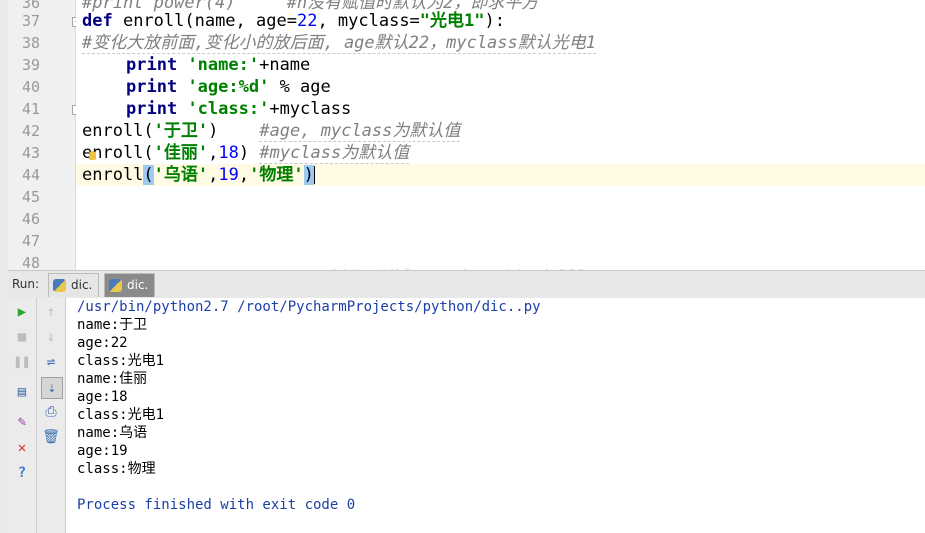  Describe the element at coordinates (102, 451) in the screenshot. I see `console-output-line: age:19` at that location.